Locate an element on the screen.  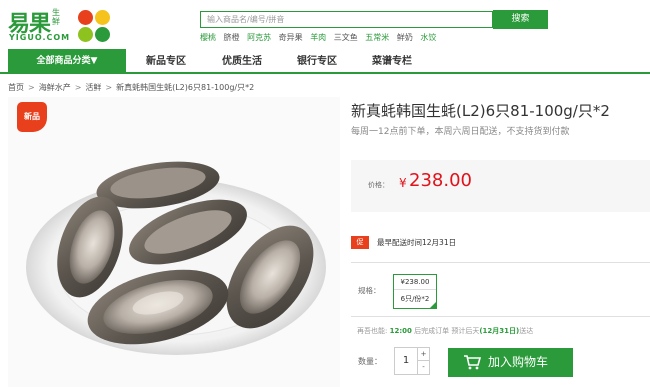
breadcrumb-home: 首页 is located at coordinates (16, 87).